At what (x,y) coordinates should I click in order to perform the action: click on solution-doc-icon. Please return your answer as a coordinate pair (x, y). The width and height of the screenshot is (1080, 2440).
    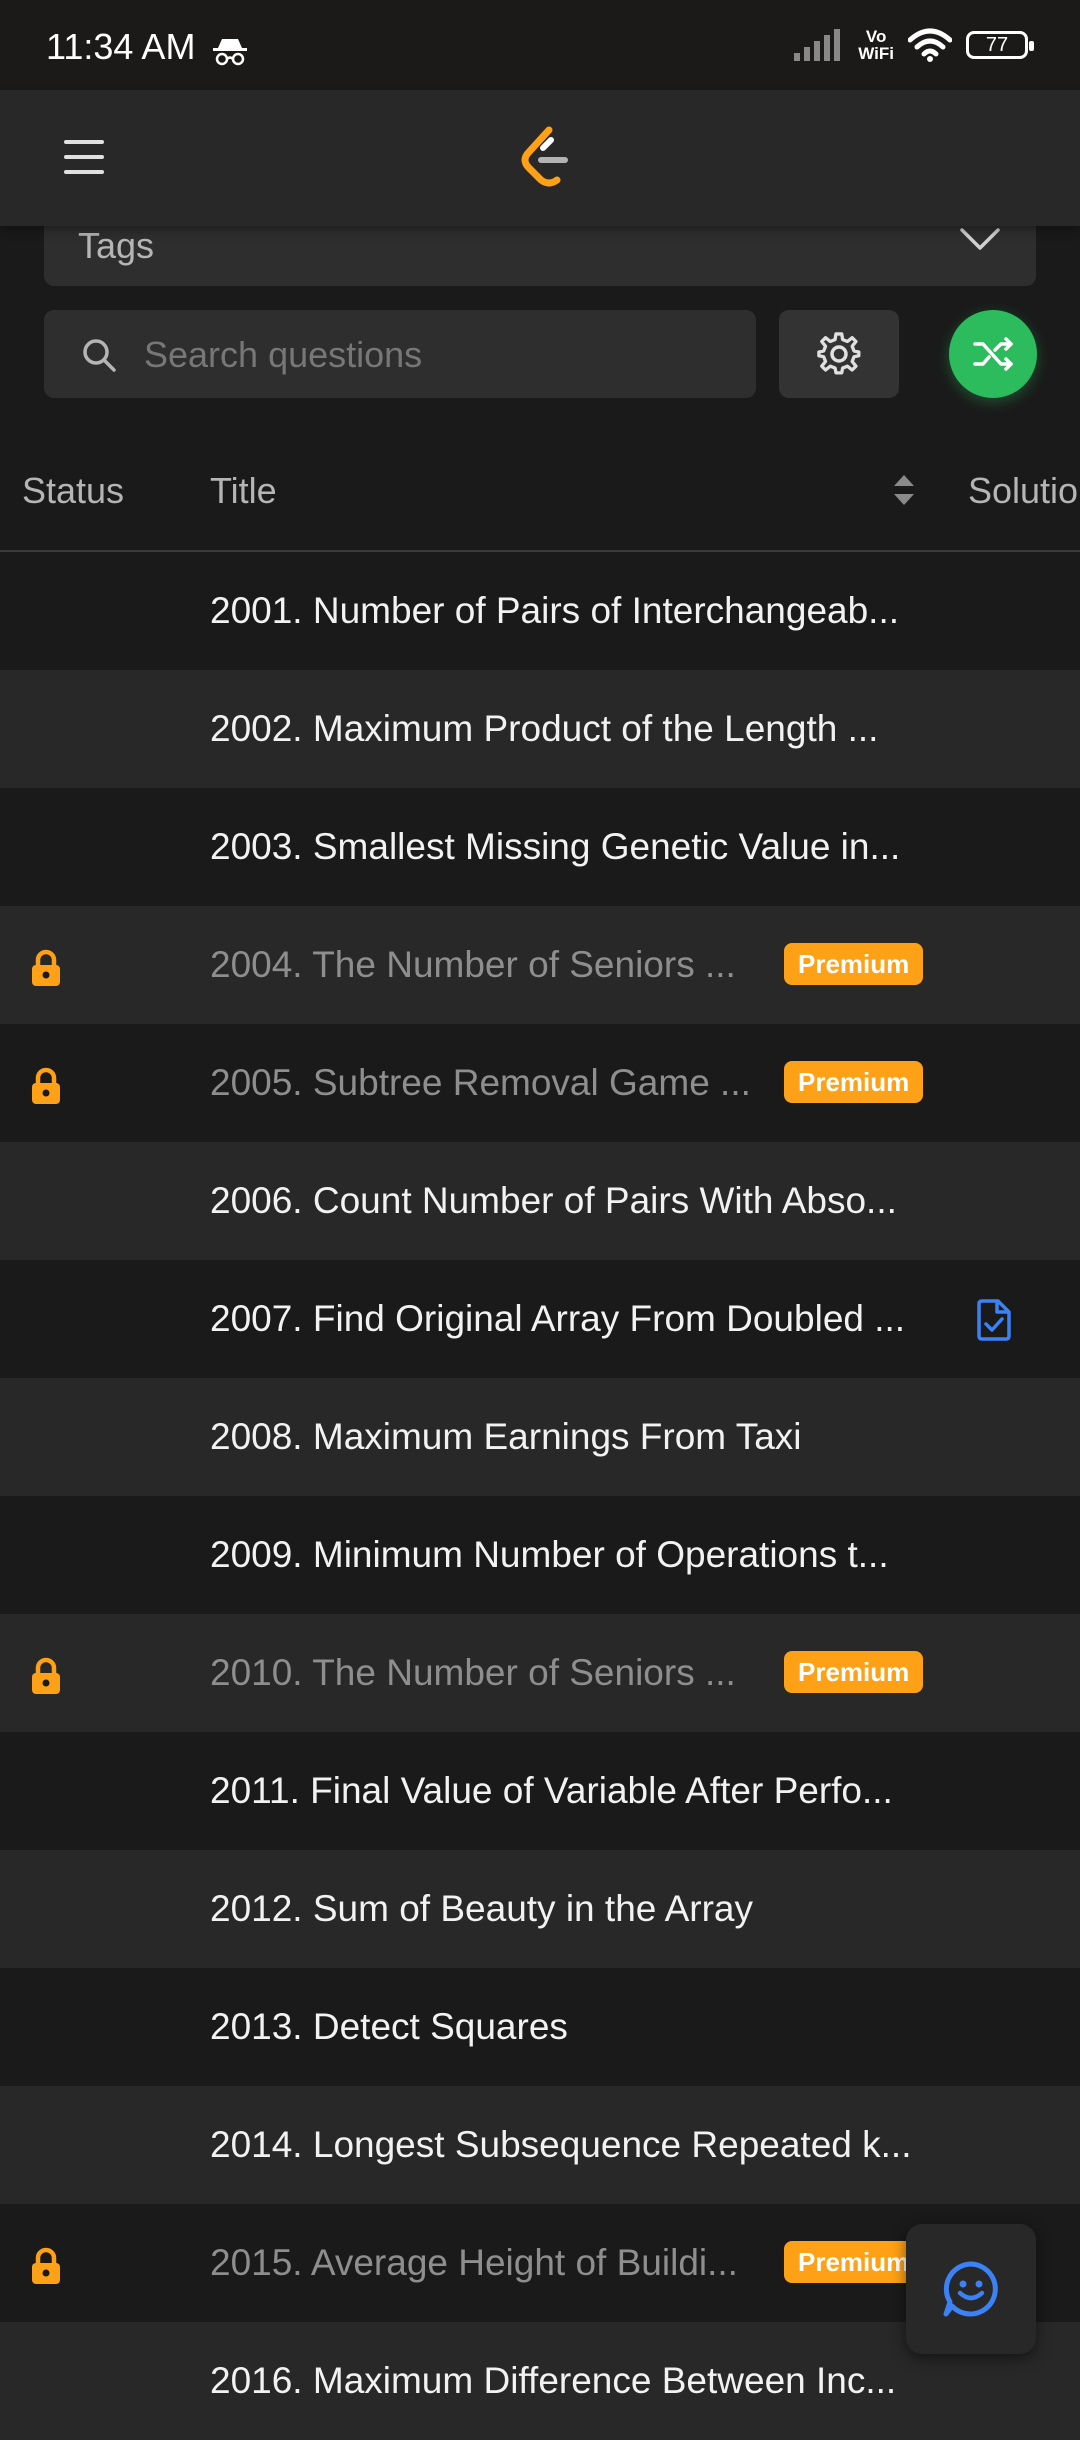
    Looking at the image, I should click on (994, 1320).